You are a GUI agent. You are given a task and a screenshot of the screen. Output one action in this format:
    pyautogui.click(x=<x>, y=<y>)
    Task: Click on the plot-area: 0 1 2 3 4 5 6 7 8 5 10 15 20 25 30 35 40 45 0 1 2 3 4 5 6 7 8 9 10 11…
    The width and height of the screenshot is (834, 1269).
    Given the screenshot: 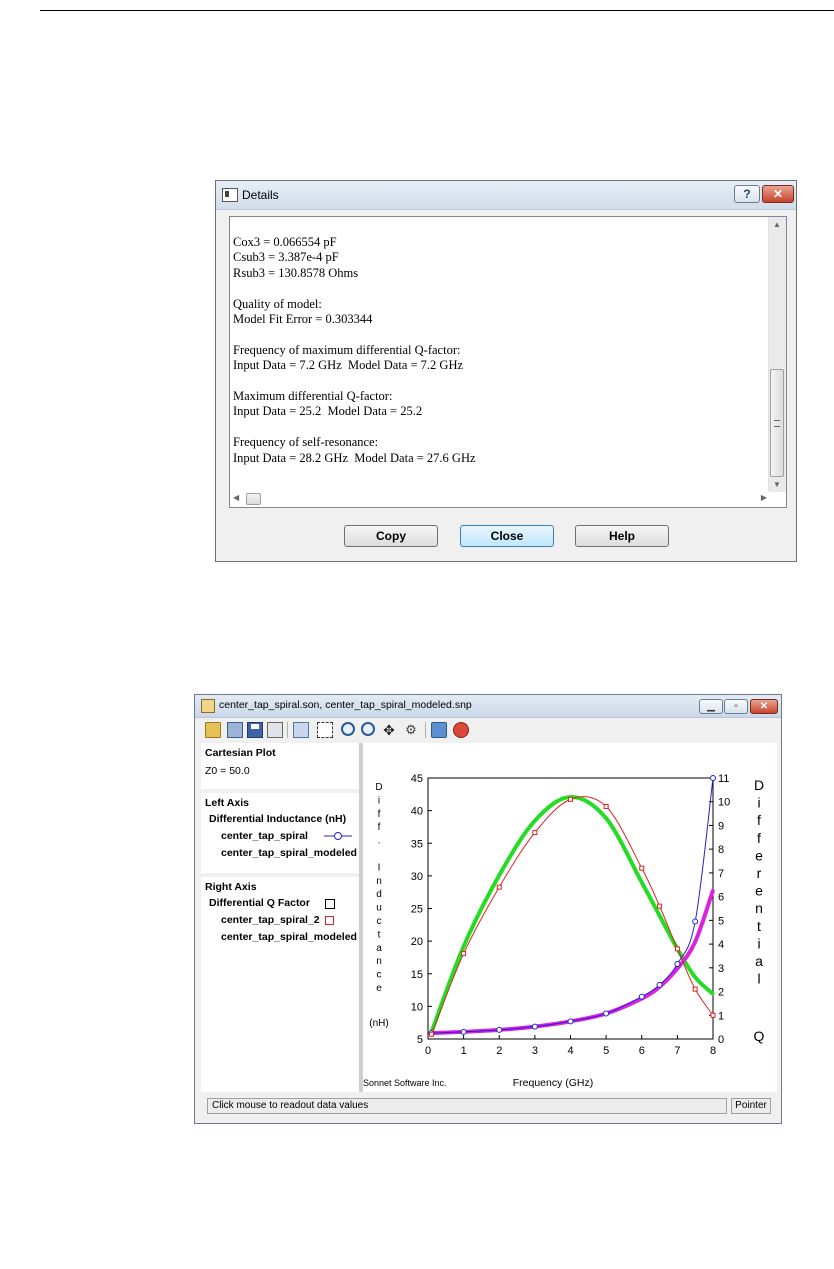 What is the action you would take?
    pyautogui.click(x=570, y=917)
    